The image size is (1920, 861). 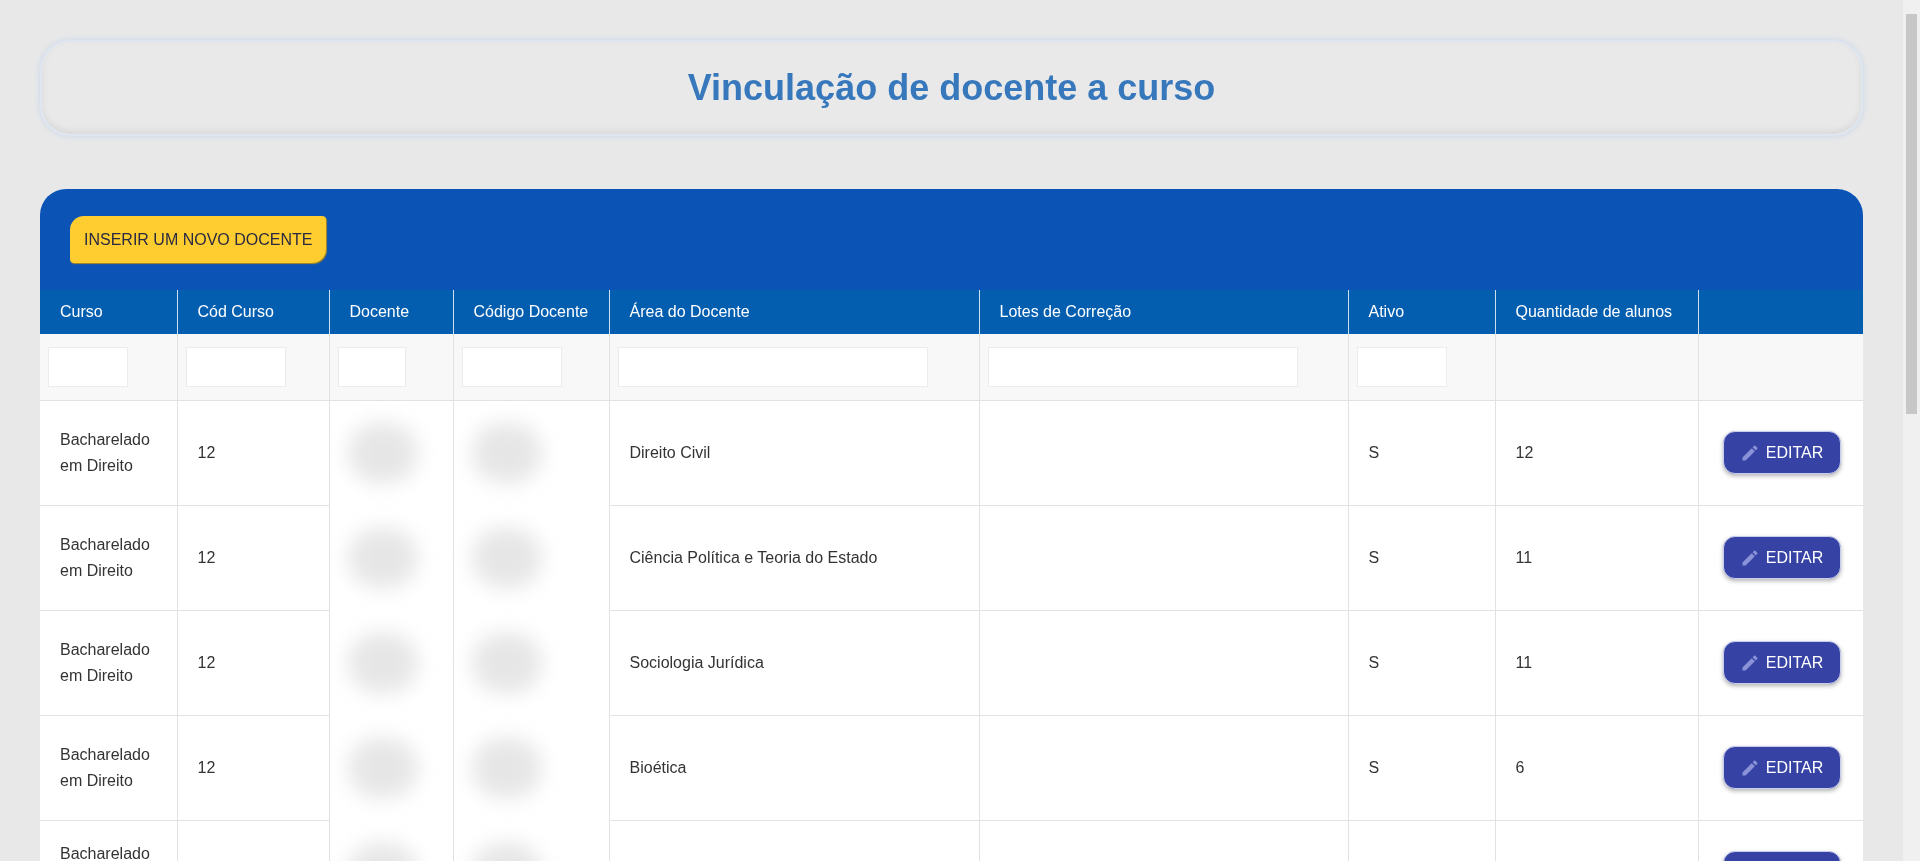 What do you see at coordinates (1421, 312) in the screenshot?
I see `column-header: Ativo` at bounding box center [1421, 312].